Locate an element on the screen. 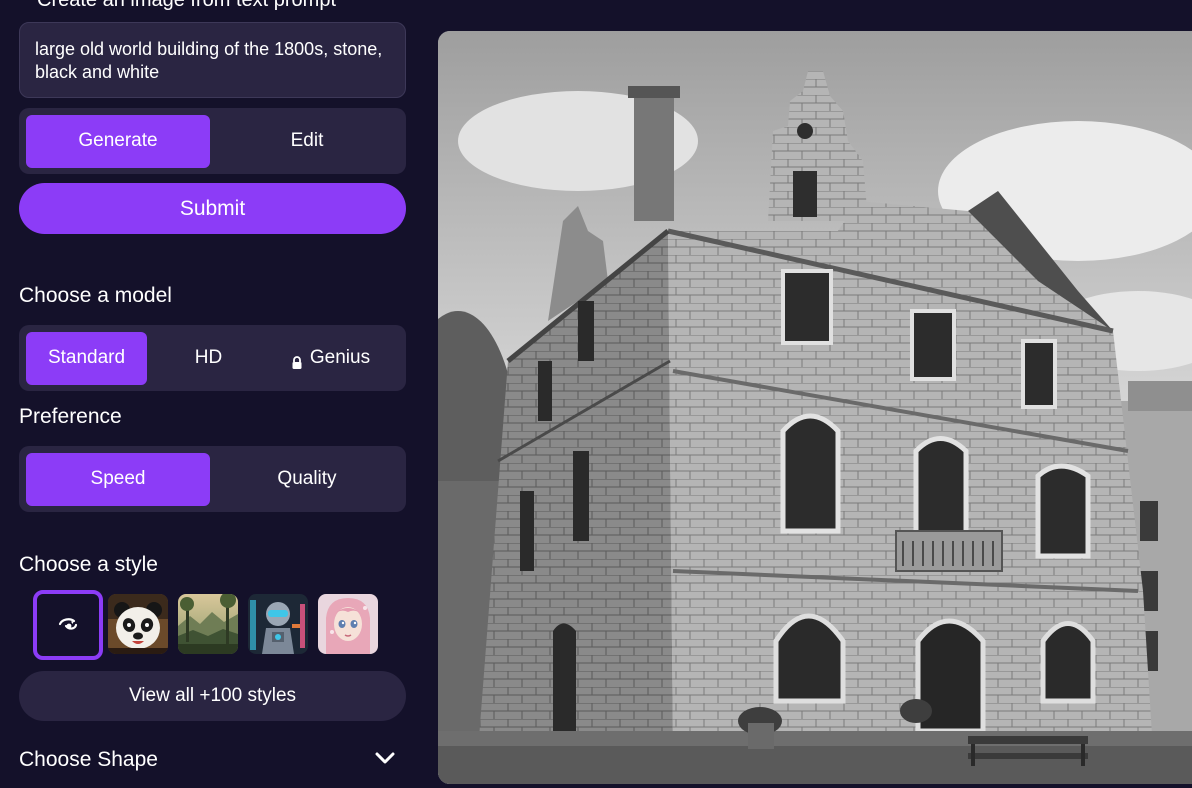  model-selector: Standard HD Genius is located at coordinates (212, 358).